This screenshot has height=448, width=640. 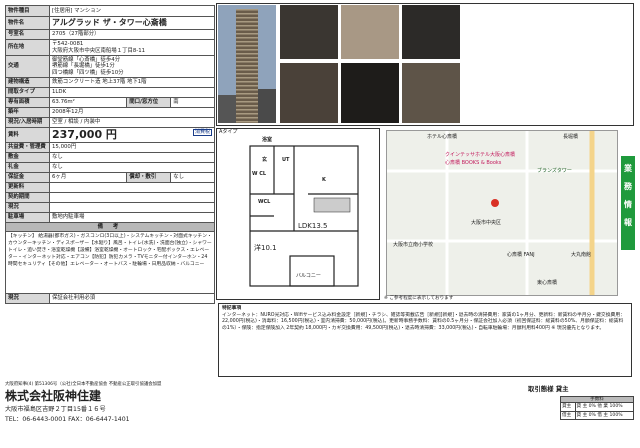 What do you see at coordinates (313, 226) in the screenshot?
I see `room-ldk: LDK13.5` at bounding box center [313, 226].